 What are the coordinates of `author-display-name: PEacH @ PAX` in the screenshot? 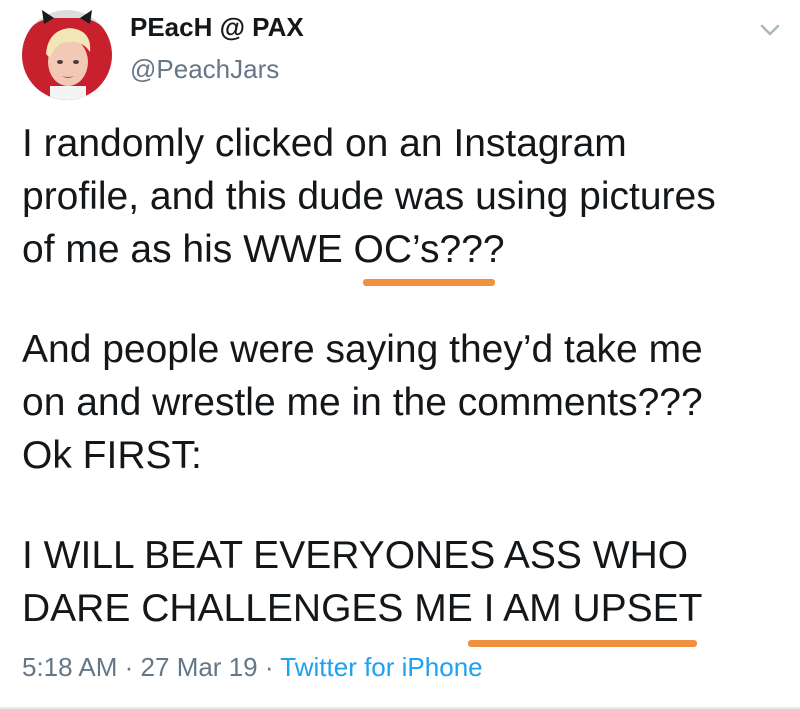 It's located at (217, 27).